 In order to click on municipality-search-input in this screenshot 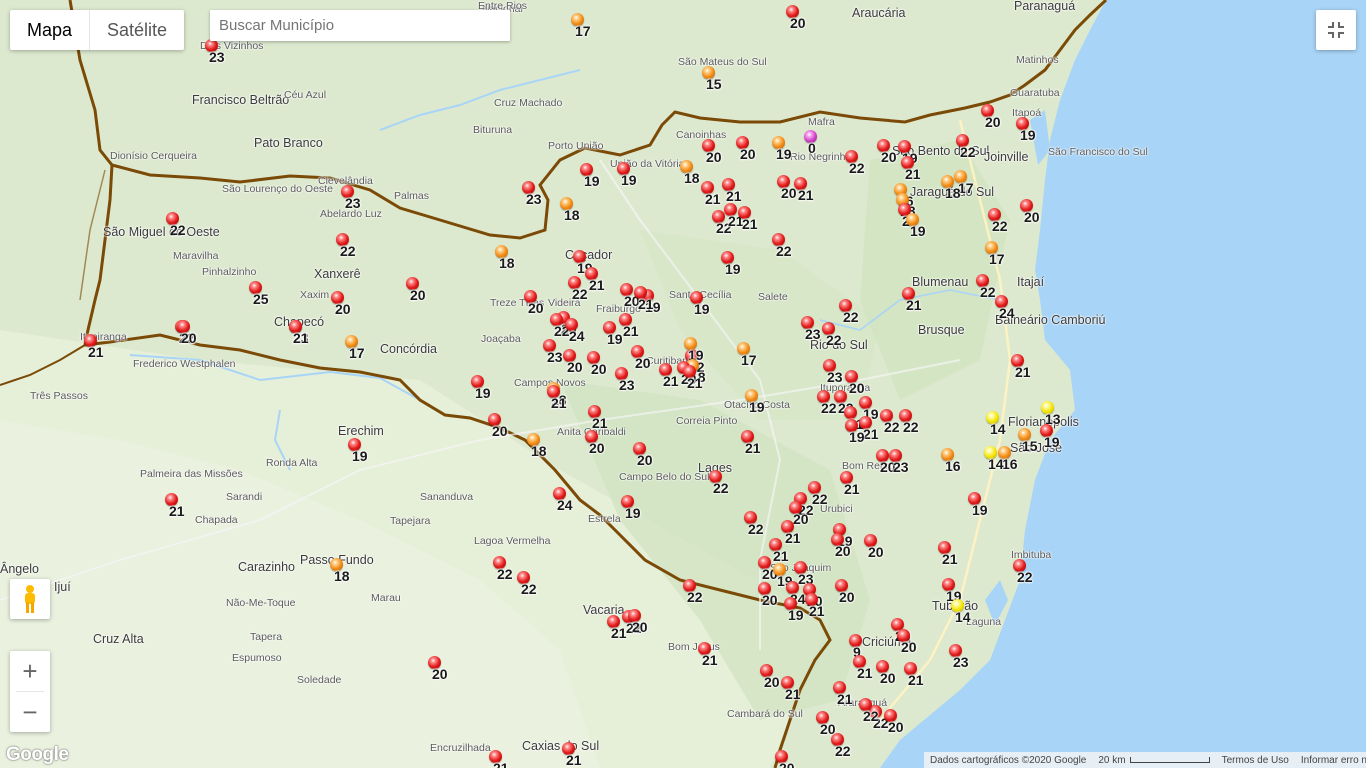, I will do `click(360, 25)`.